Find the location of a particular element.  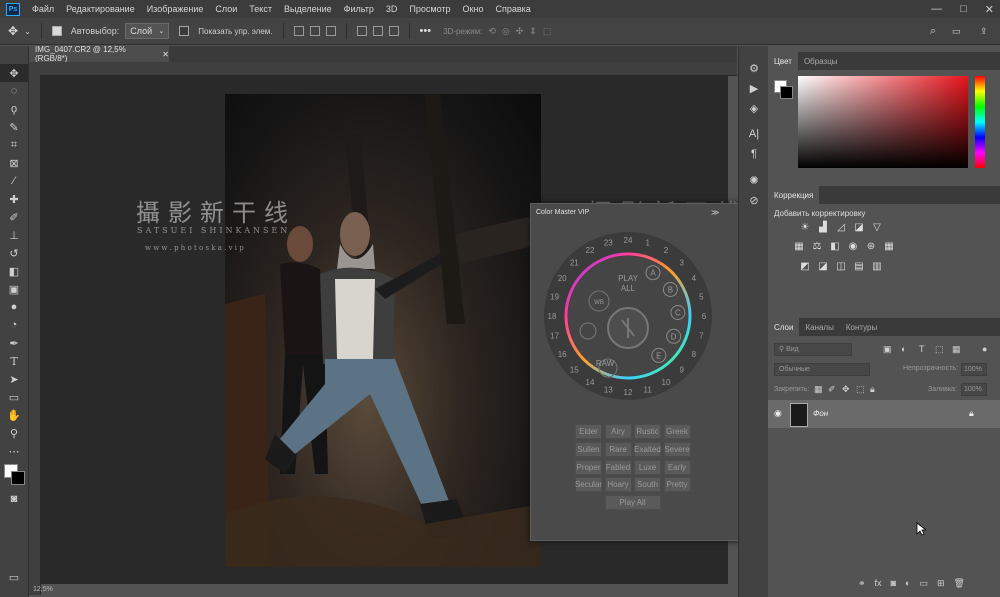

zoom-tool-icon: ⚲ is located at coordinates (14, 433).